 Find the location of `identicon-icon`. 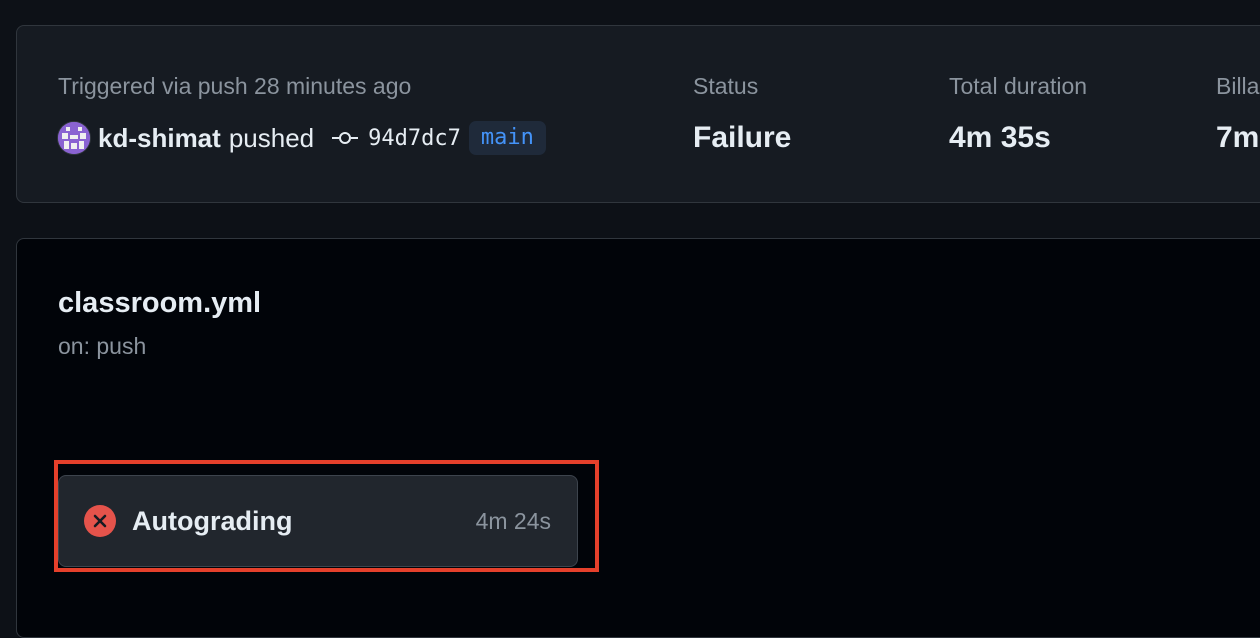

identicon-icon is located at coordinates (74, 138).